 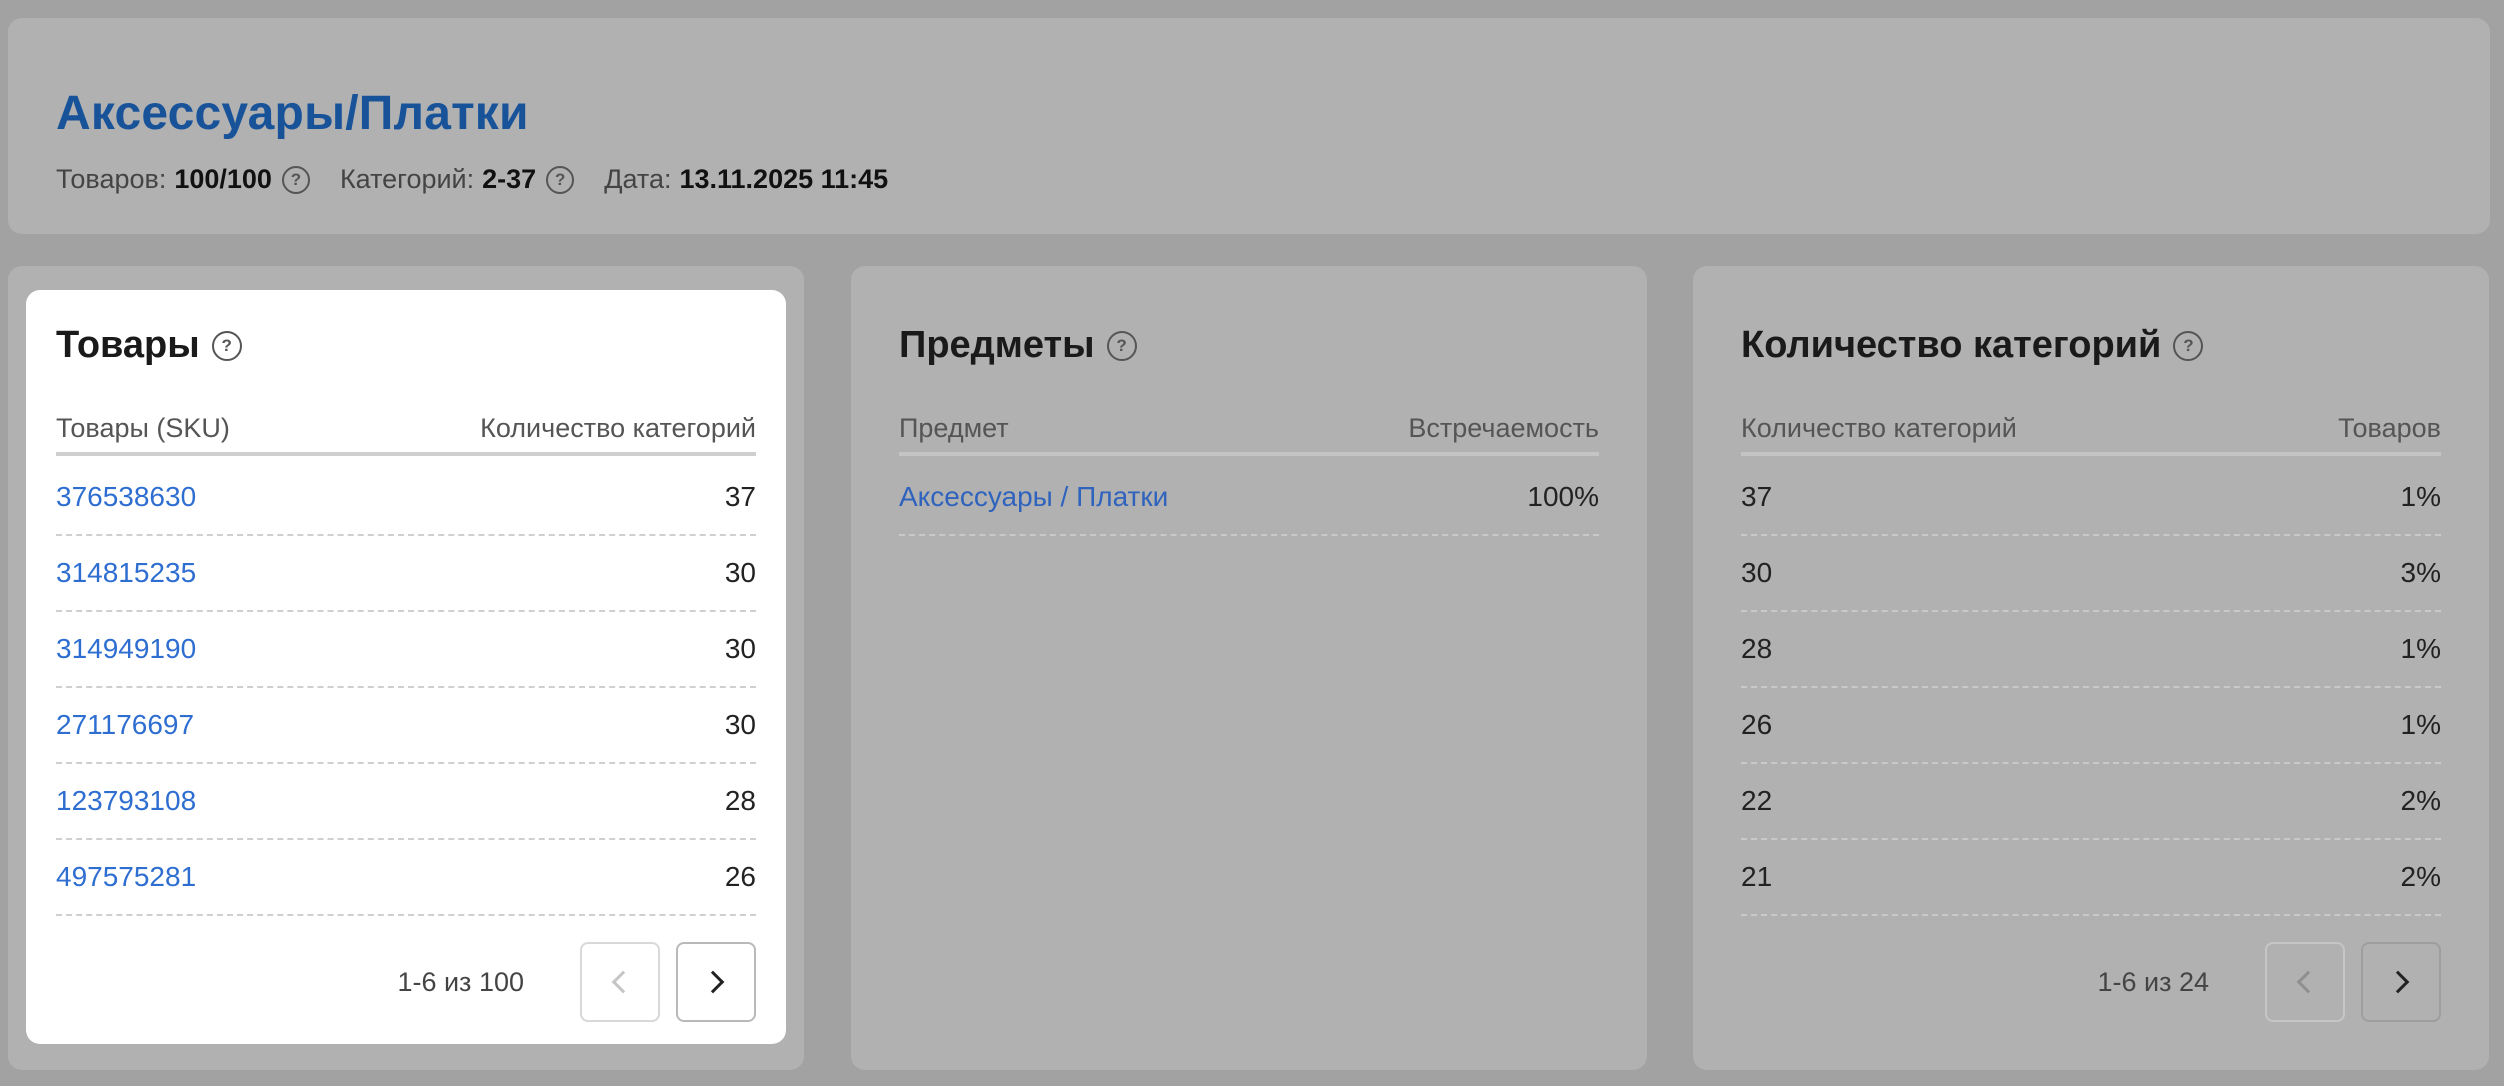 I want to click on subject-link: Аксессуары / Платки, so click(x=1033, y=497).